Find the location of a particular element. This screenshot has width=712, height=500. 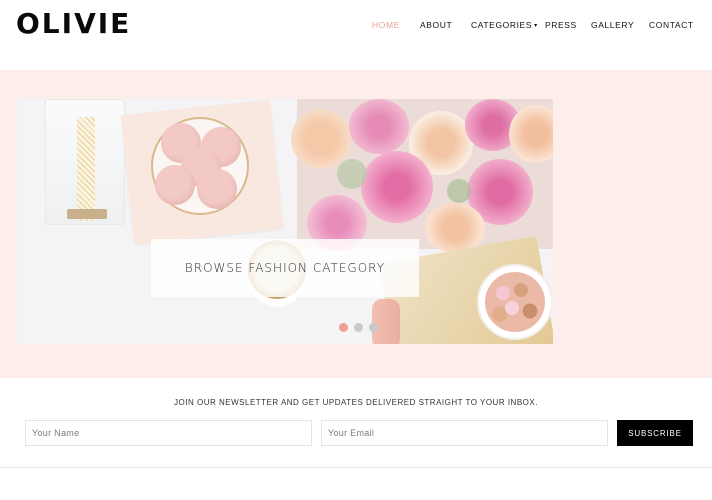

nav-home: HOME is located at coordinates (386, 25).